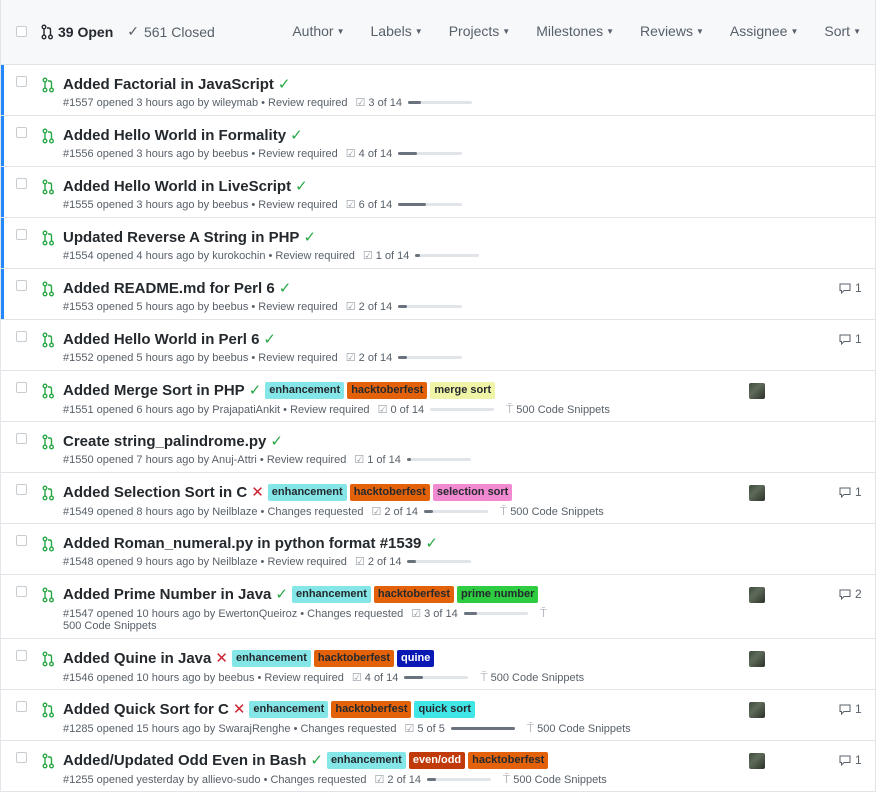 The width and height of the screenshot is (880, 801). I want to click on label-badge: quick sort, so click(445, 709).